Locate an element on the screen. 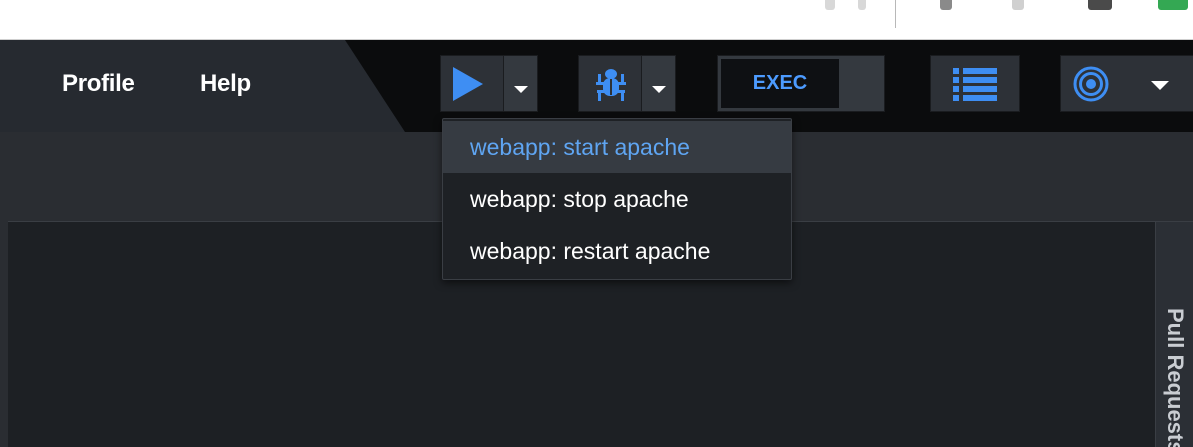  target-button is located at coordinates (1126, 83).